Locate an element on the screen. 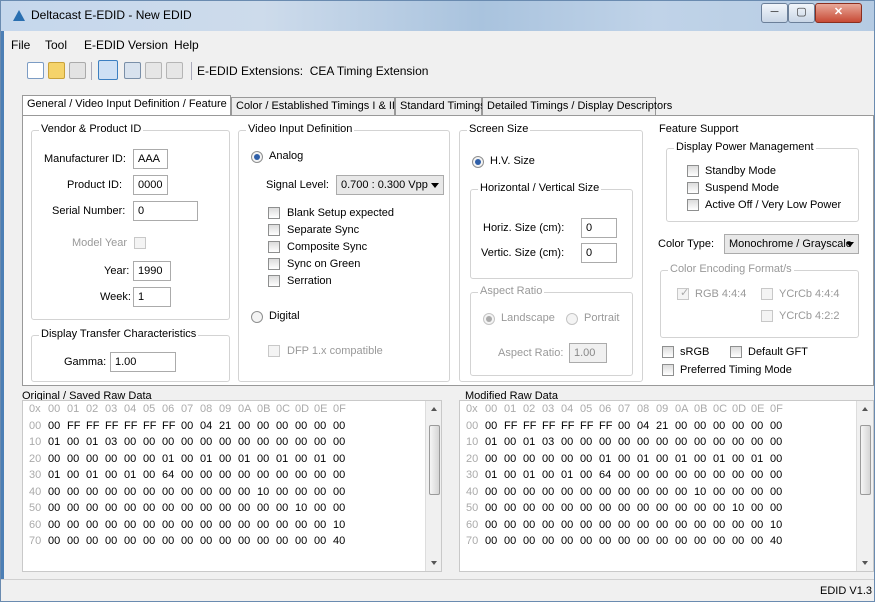 The height and width of the screenshot is (602, 875). separate-sync-checkbox is located at coordinates (274, 230).